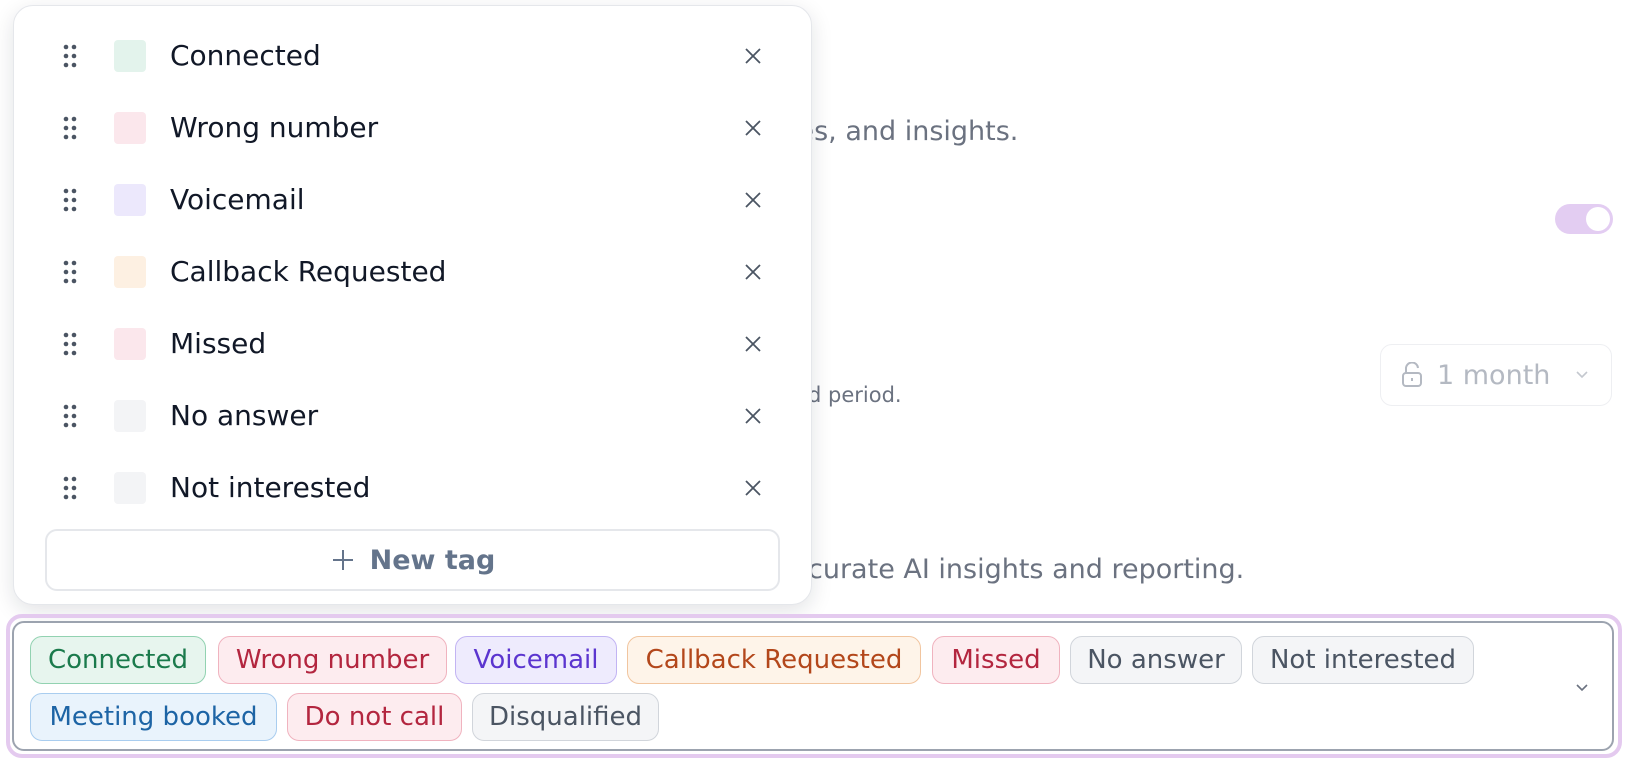 This screenshot has width=1628, height=762. I want to click on lock-icon, so click(1412, 374).